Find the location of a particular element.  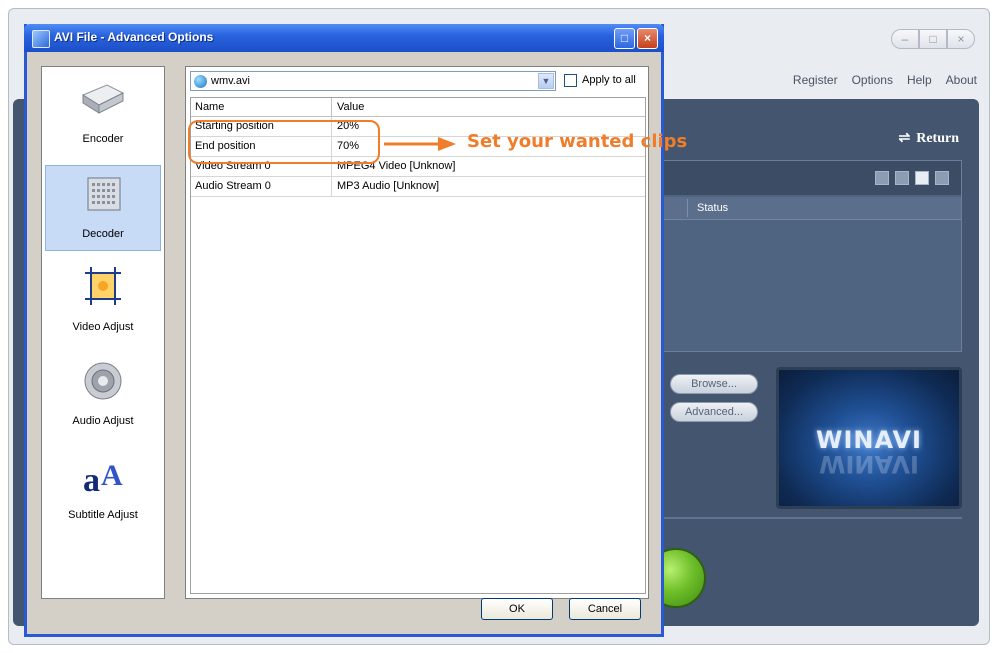

sidebar-item-label: Subtitle Adjust is located at coordinates (103, 515).